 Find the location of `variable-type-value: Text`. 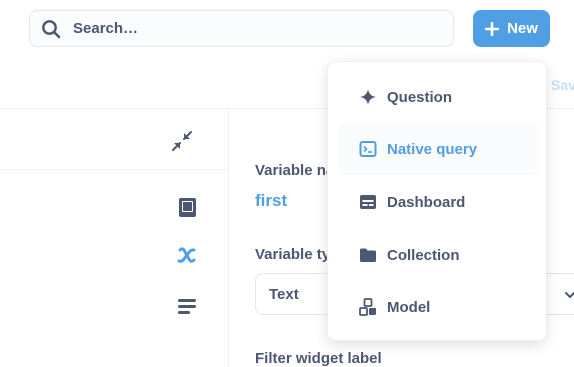

variable-type-value: Text is located at coordinates (284, 294).